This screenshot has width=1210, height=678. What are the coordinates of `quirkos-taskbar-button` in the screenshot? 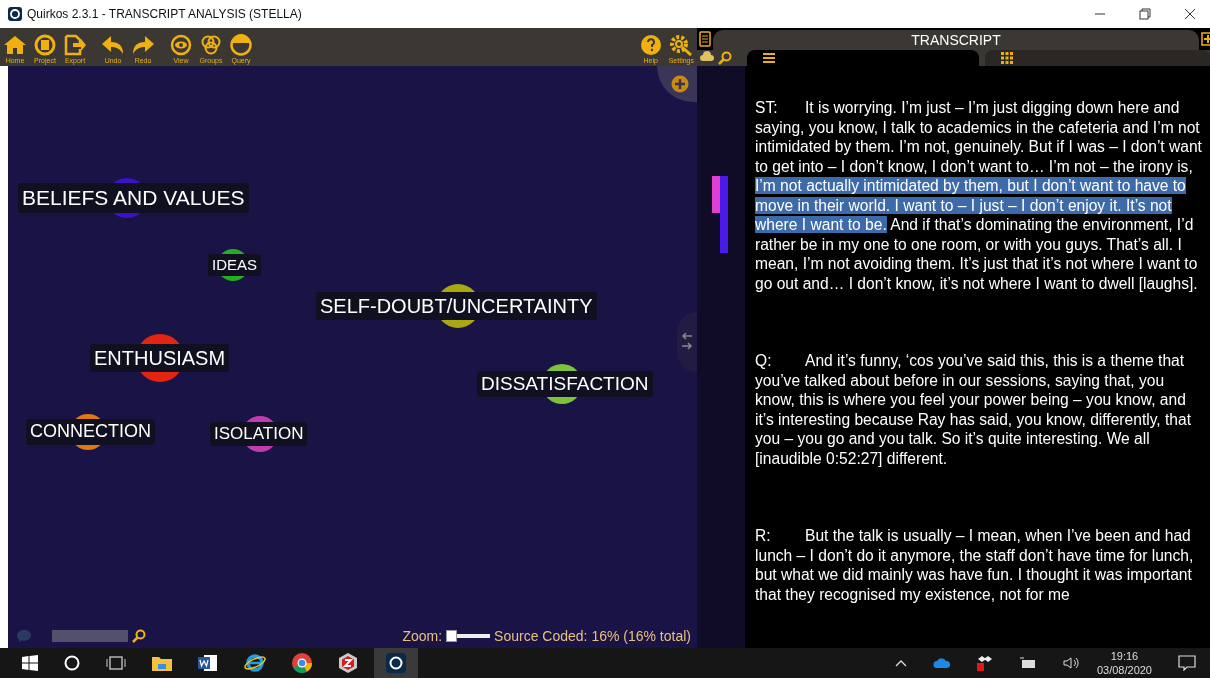 It's located at (396, 663).